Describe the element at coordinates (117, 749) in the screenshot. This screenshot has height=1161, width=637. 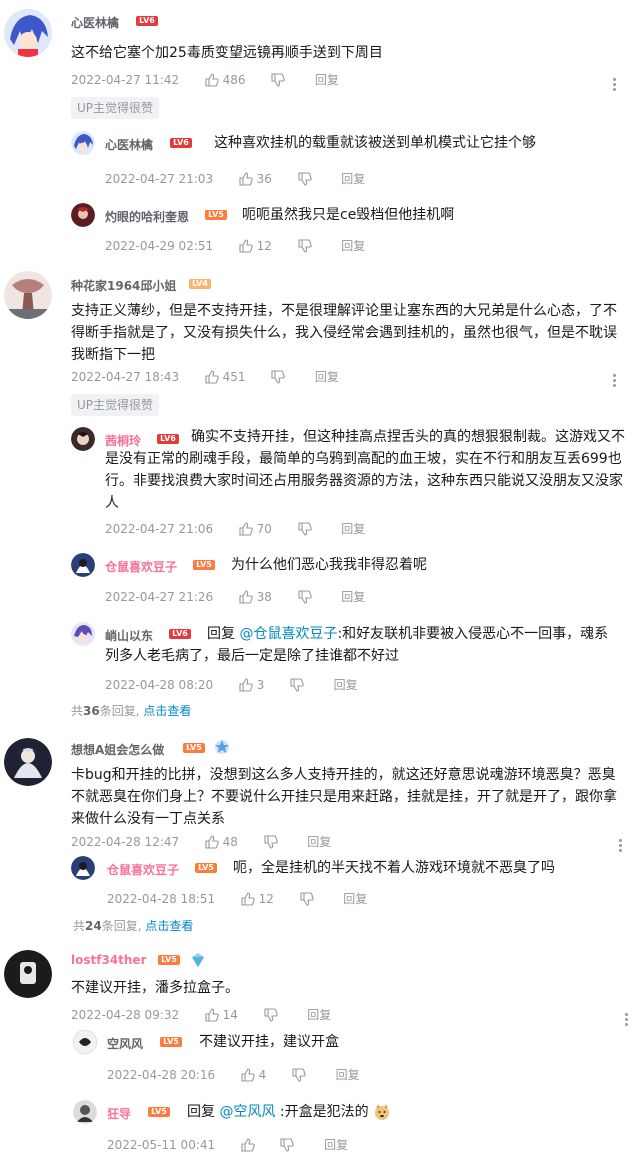
I see `username: 想想A姐会怎么做` at that location.